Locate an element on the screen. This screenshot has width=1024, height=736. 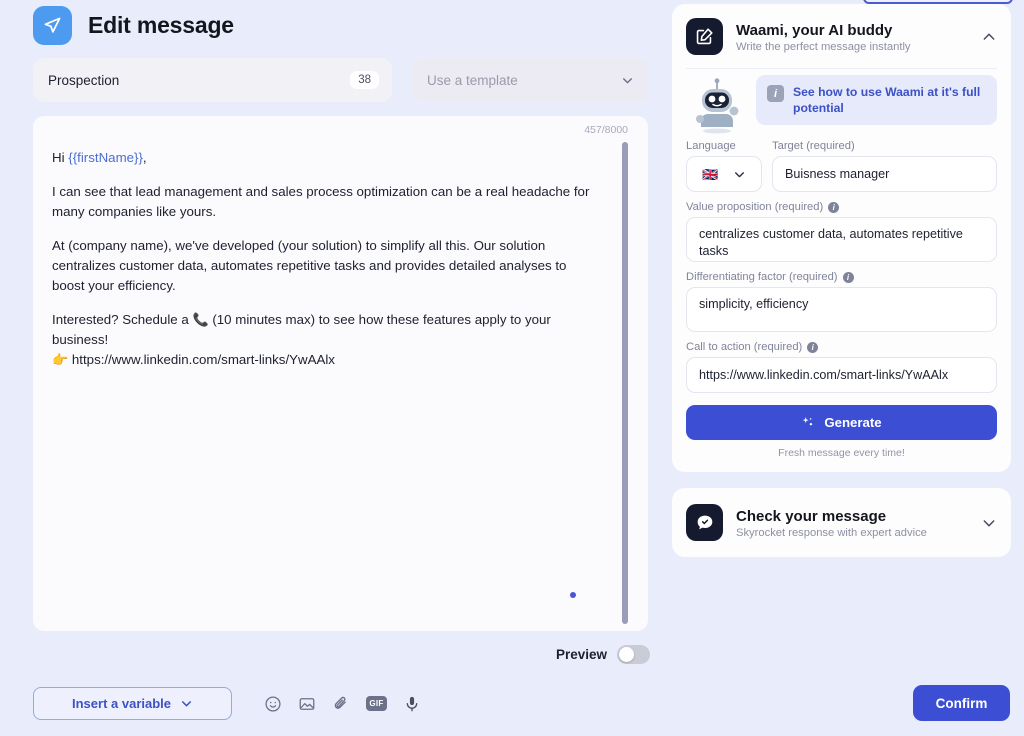
character-counter: 457/8000 is located at coordinates (606, 130).